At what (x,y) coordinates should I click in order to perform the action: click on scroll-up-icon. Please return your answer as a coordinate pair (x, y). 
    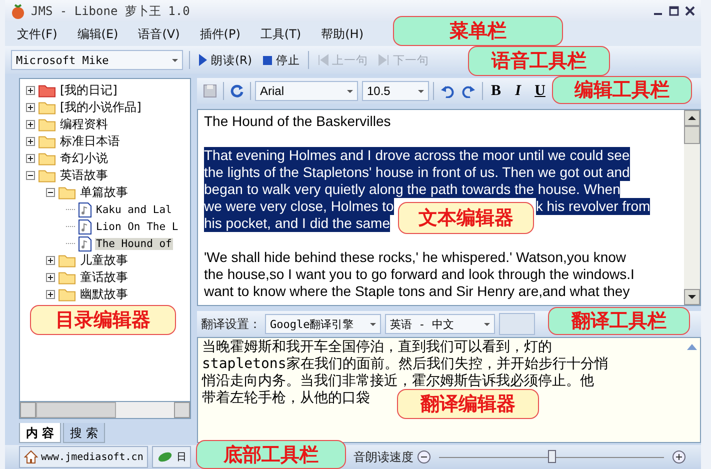
    Looking at the image, I should click on (692, 347).